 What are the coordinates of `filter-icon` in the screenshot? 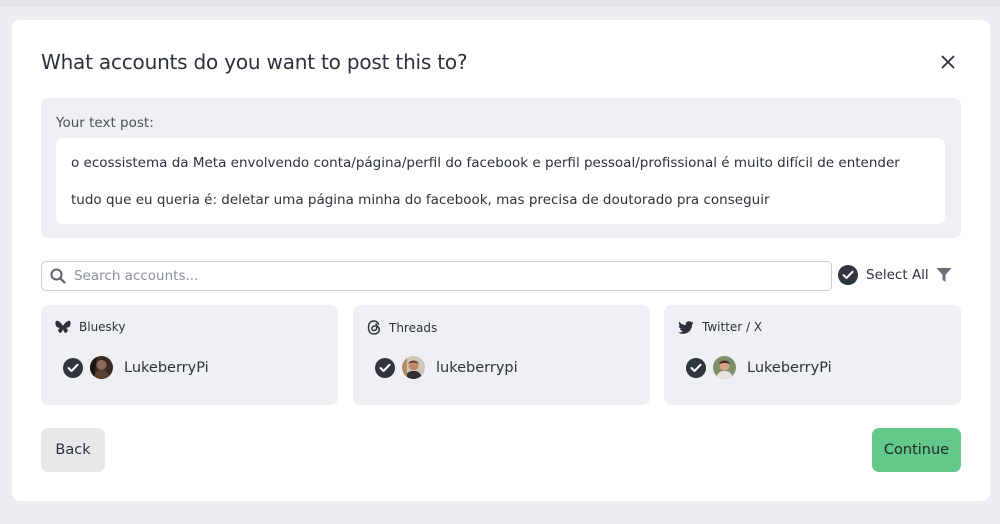 It's located at (944, 275).